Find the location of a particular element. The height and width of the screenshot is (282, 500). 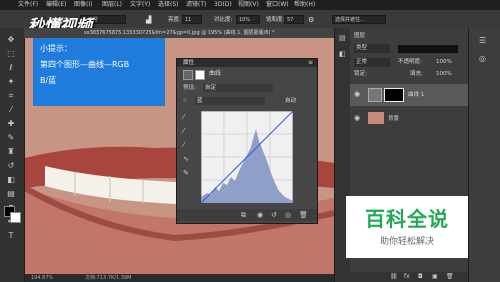

curve-edit-icon: ∿ is located at coordinates (186, 159).